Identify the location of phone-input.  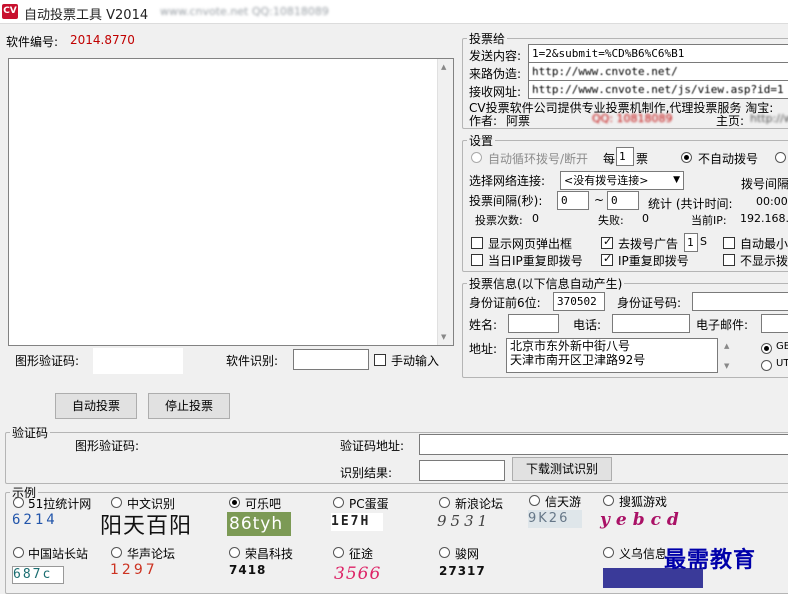
(651, 323).